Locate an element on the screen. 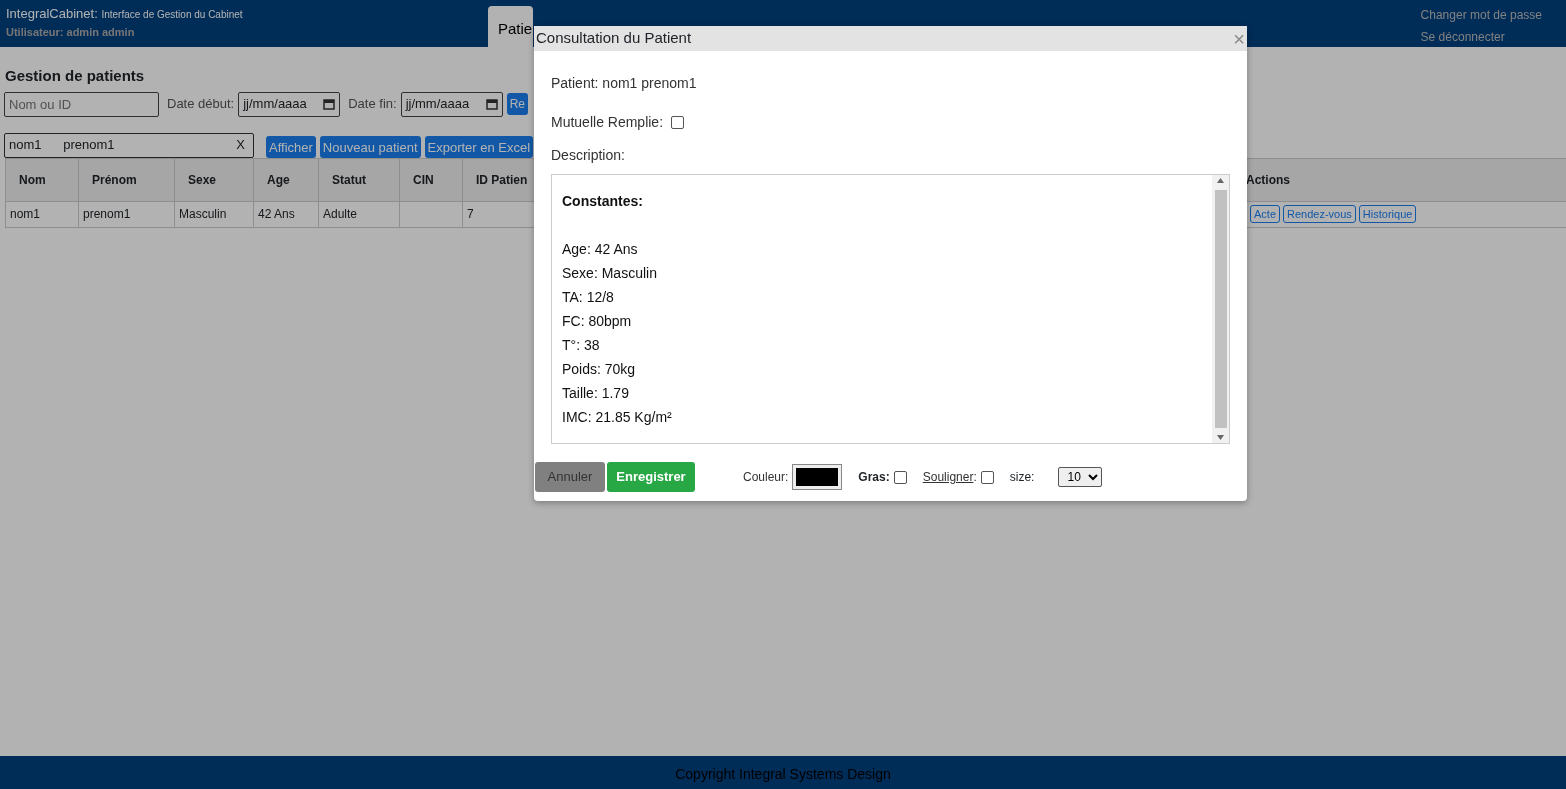  action-button: Afficher is located at coordinates (291, 146).